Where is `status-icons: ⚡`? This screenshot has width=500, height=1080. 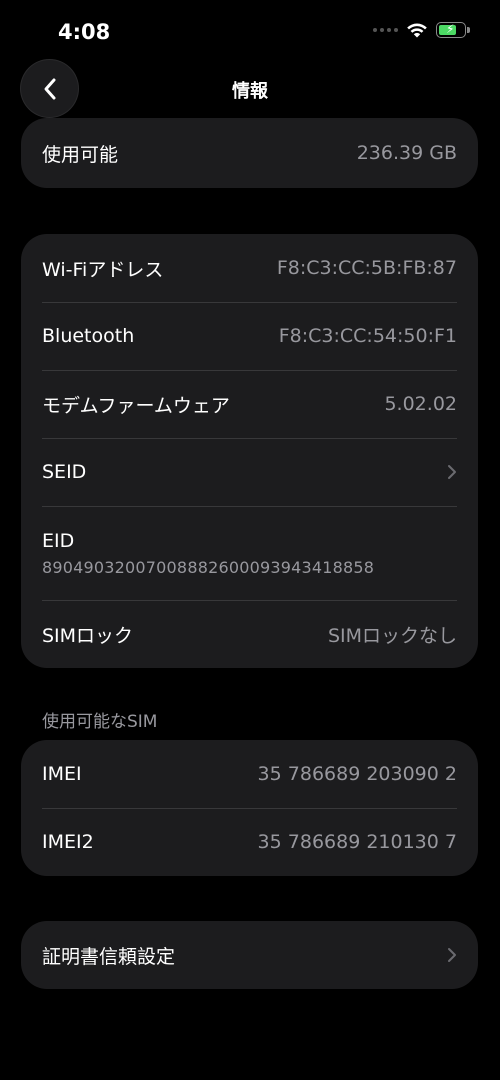
status-icons: ⚡ is located at coordinates (421, 30).